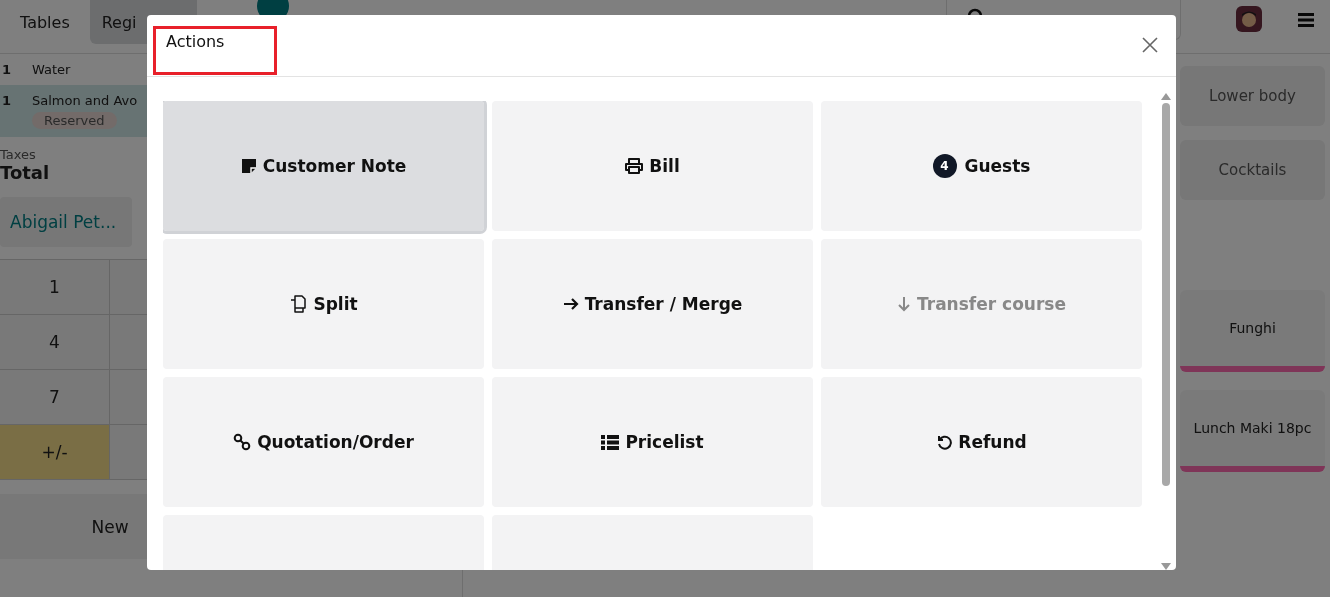 The height and width of the screenshot is (597, 1330). What do you see at coordinates (944, 166) in the screenshot?
I see `guest-count-badge: 4` at bounding box center [944, 166].